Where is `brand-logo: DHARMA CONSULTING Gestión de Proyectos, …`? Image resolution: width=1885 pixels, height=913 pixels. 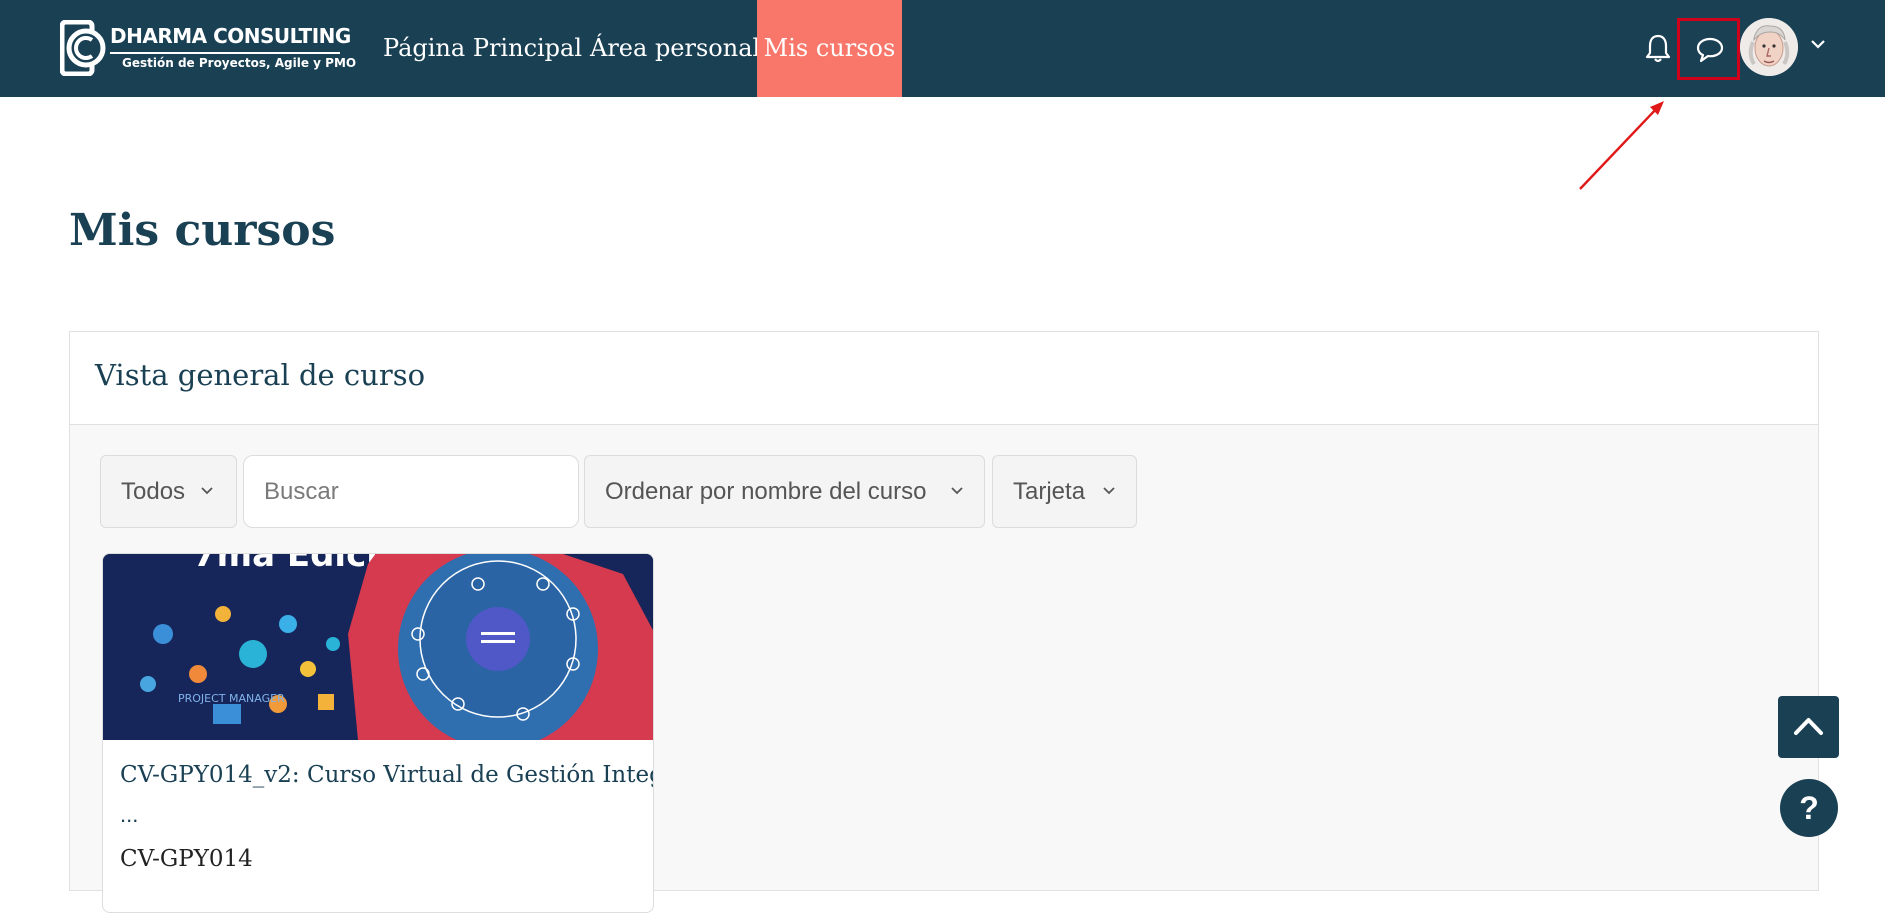 brand-logo: DHARMA CONSULTING Gestión de Proyectos, … is located at coordinates (208, 48).